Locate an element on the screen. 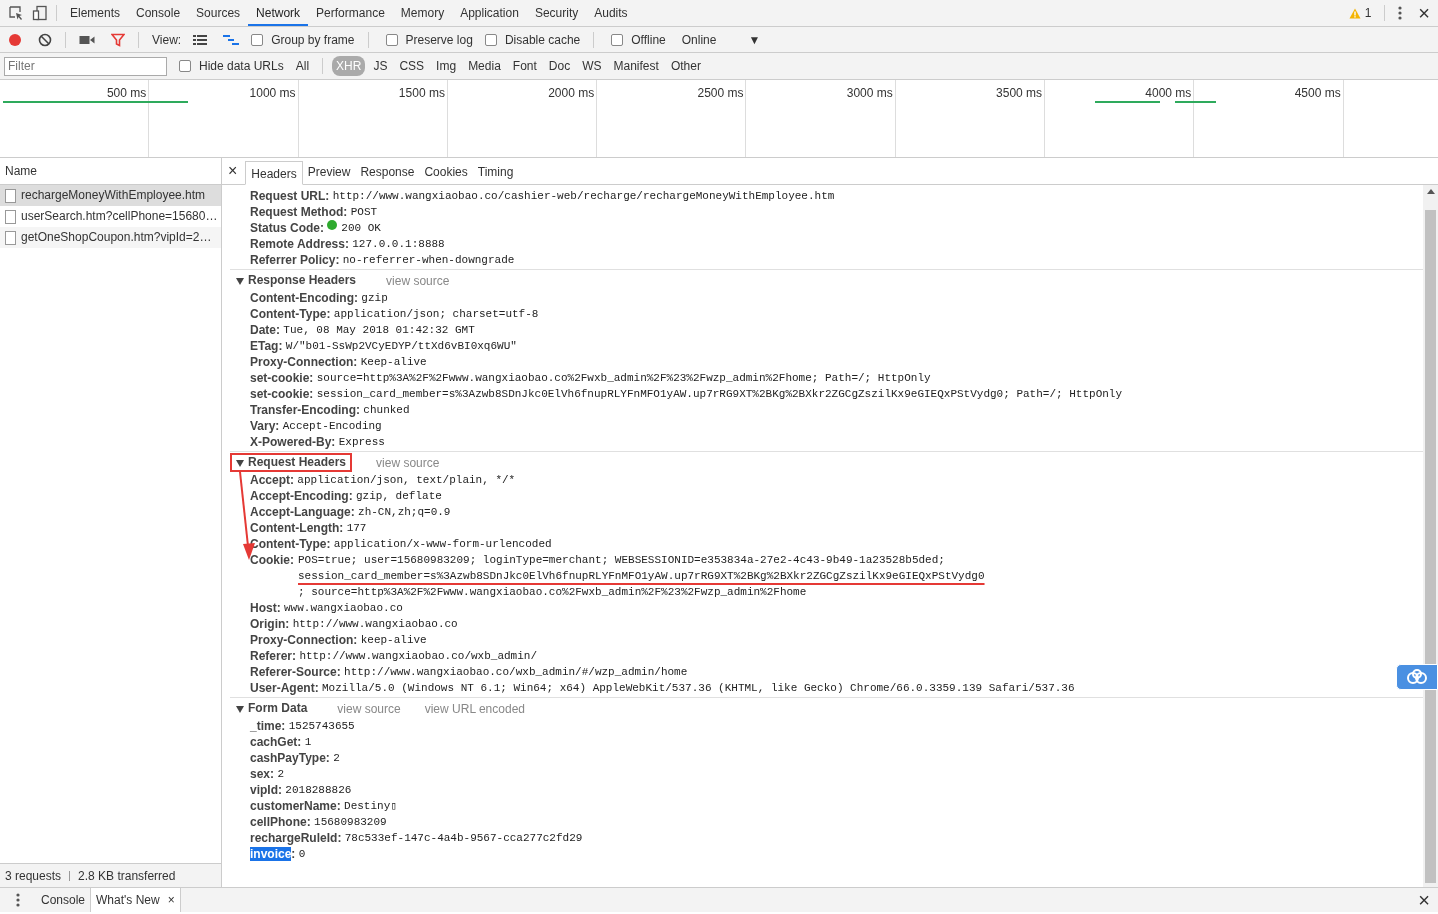 The width and height of the screenshot is (1438, 914). dropdown-caret: ▼ is located at coordinates (754, 39).